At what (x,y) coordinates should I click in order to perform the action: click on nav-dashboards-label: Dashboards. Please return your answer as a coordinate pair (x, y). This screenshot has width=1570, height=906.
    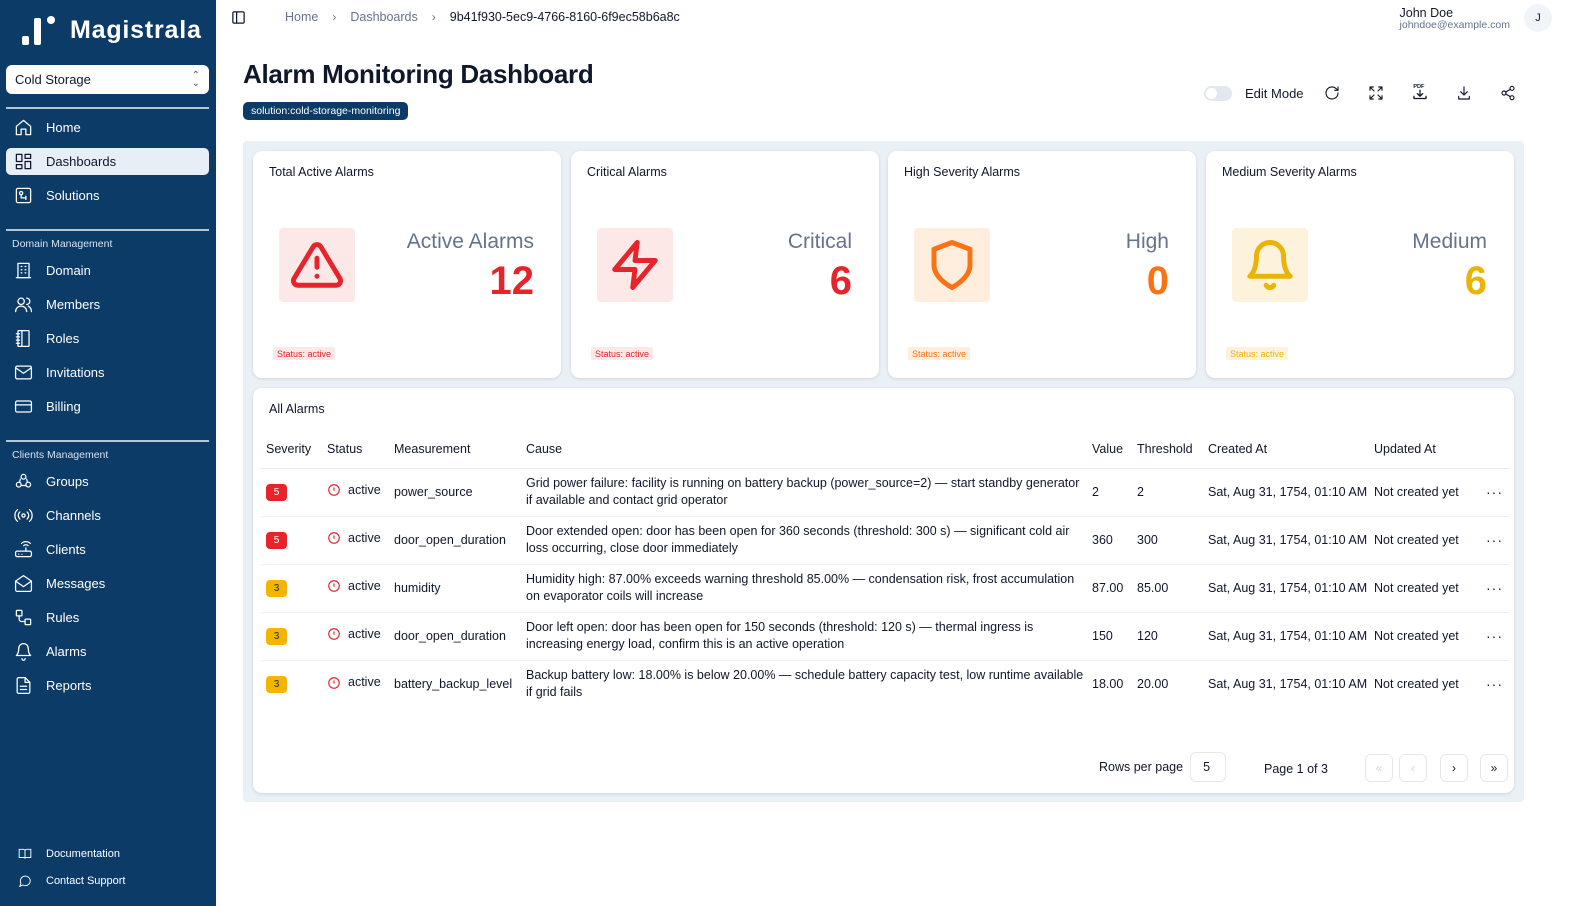
    Looking at the image, I should click on (81, 161).